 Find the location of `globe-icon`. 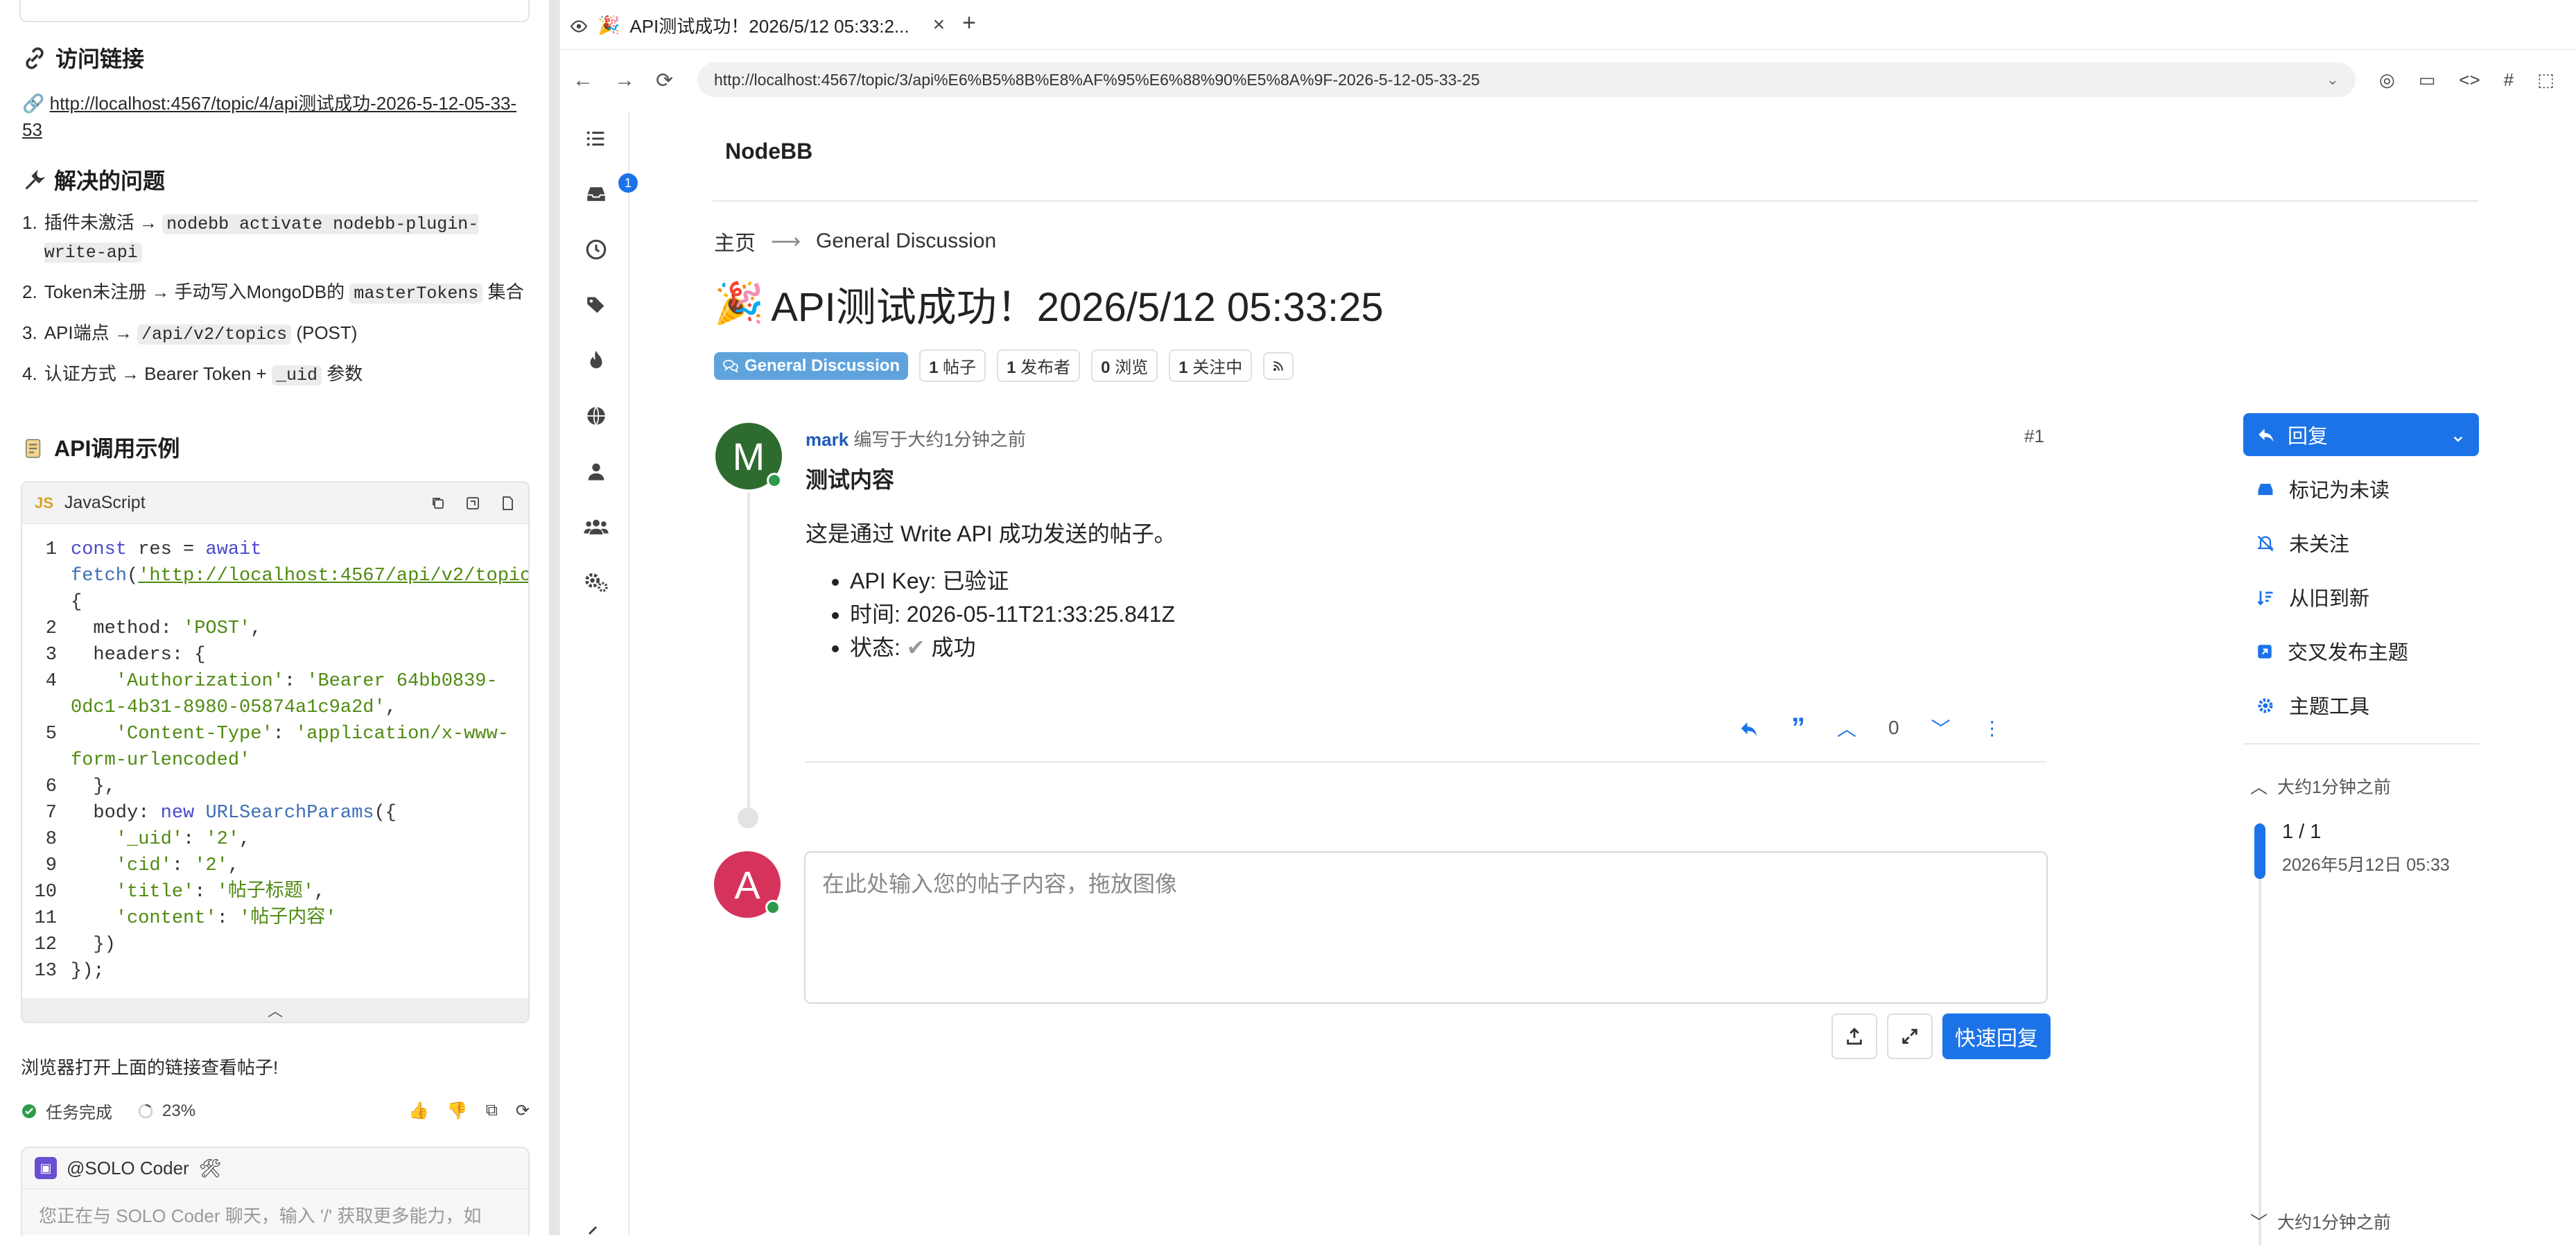

globe-icon is located at coordinates (596, 416).